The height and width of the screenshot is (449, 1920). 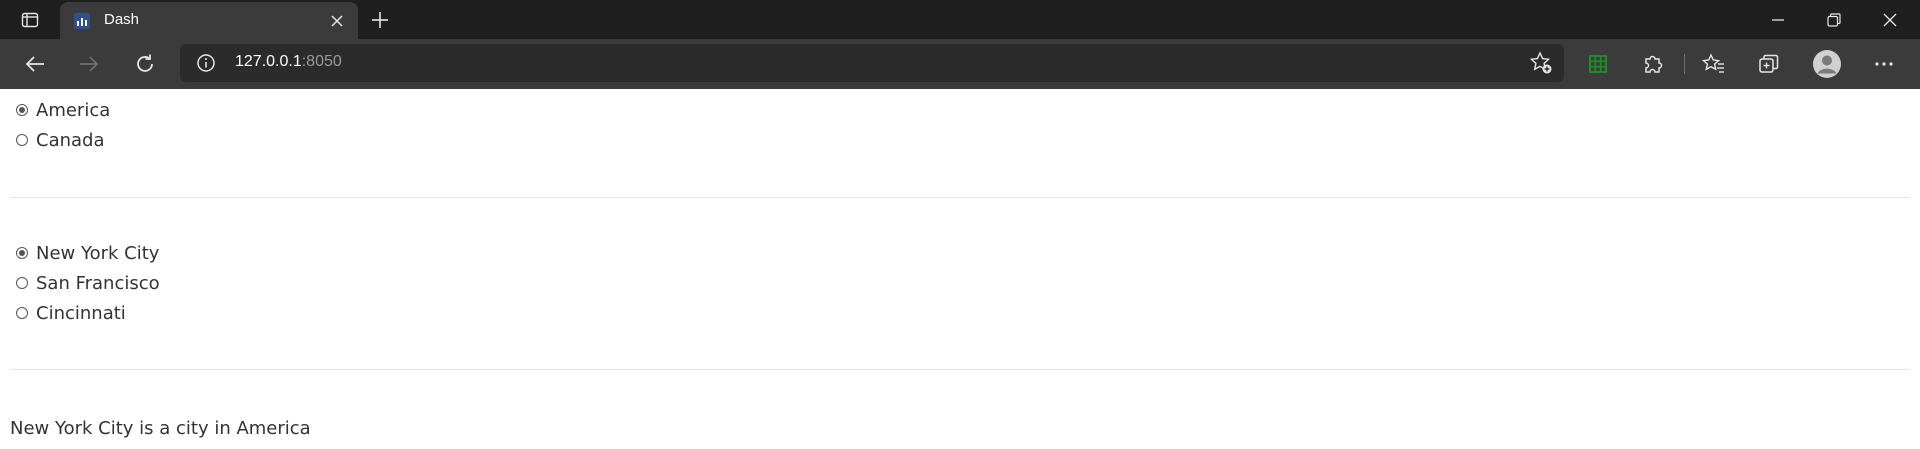 I want to click on grid-extension-button, so click(x=1598, y=64).